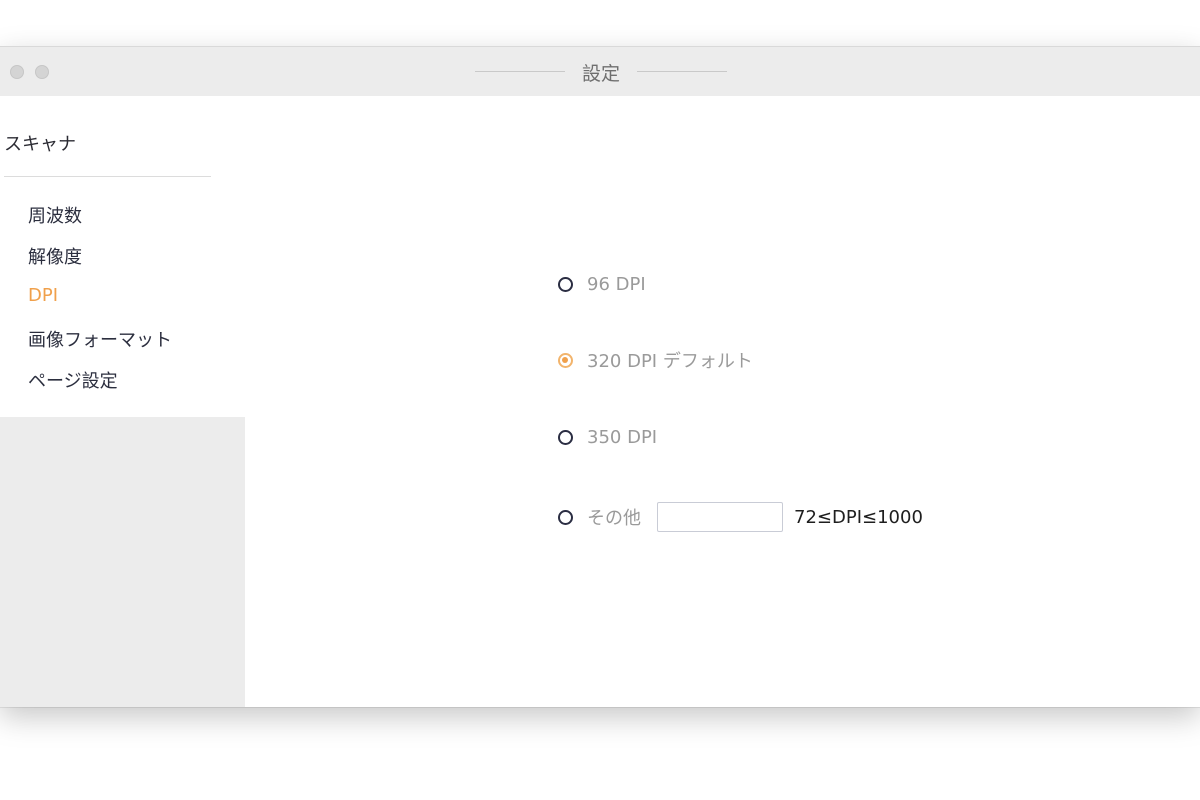 The height and width of the screenshot is (800, 1200). I want to click on sidebar-heading: スキャナ, so click(40, 144).